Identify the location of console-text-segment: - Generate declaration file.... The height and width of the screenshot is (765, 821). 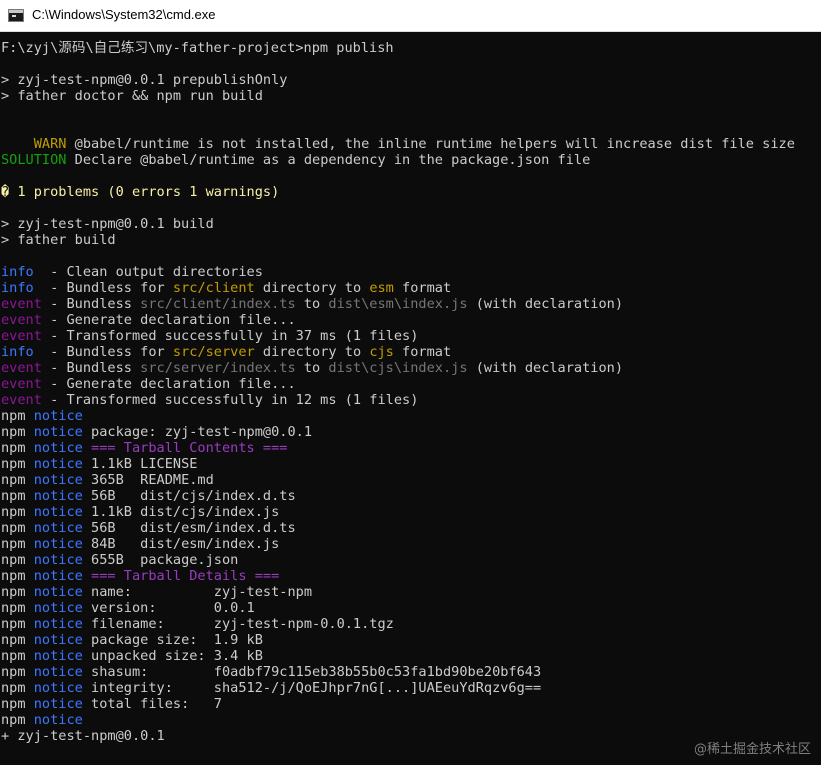
(168, 384).